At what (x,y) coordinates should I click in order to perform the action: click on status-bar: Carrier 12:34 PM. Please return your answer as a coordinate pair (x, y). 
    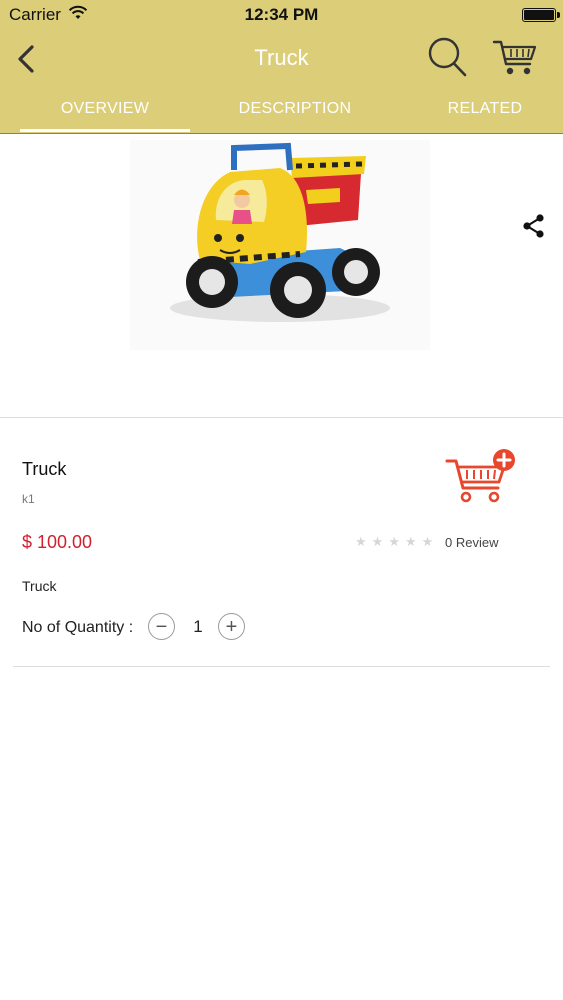
    Looking at the image, I should click on (281, 15).